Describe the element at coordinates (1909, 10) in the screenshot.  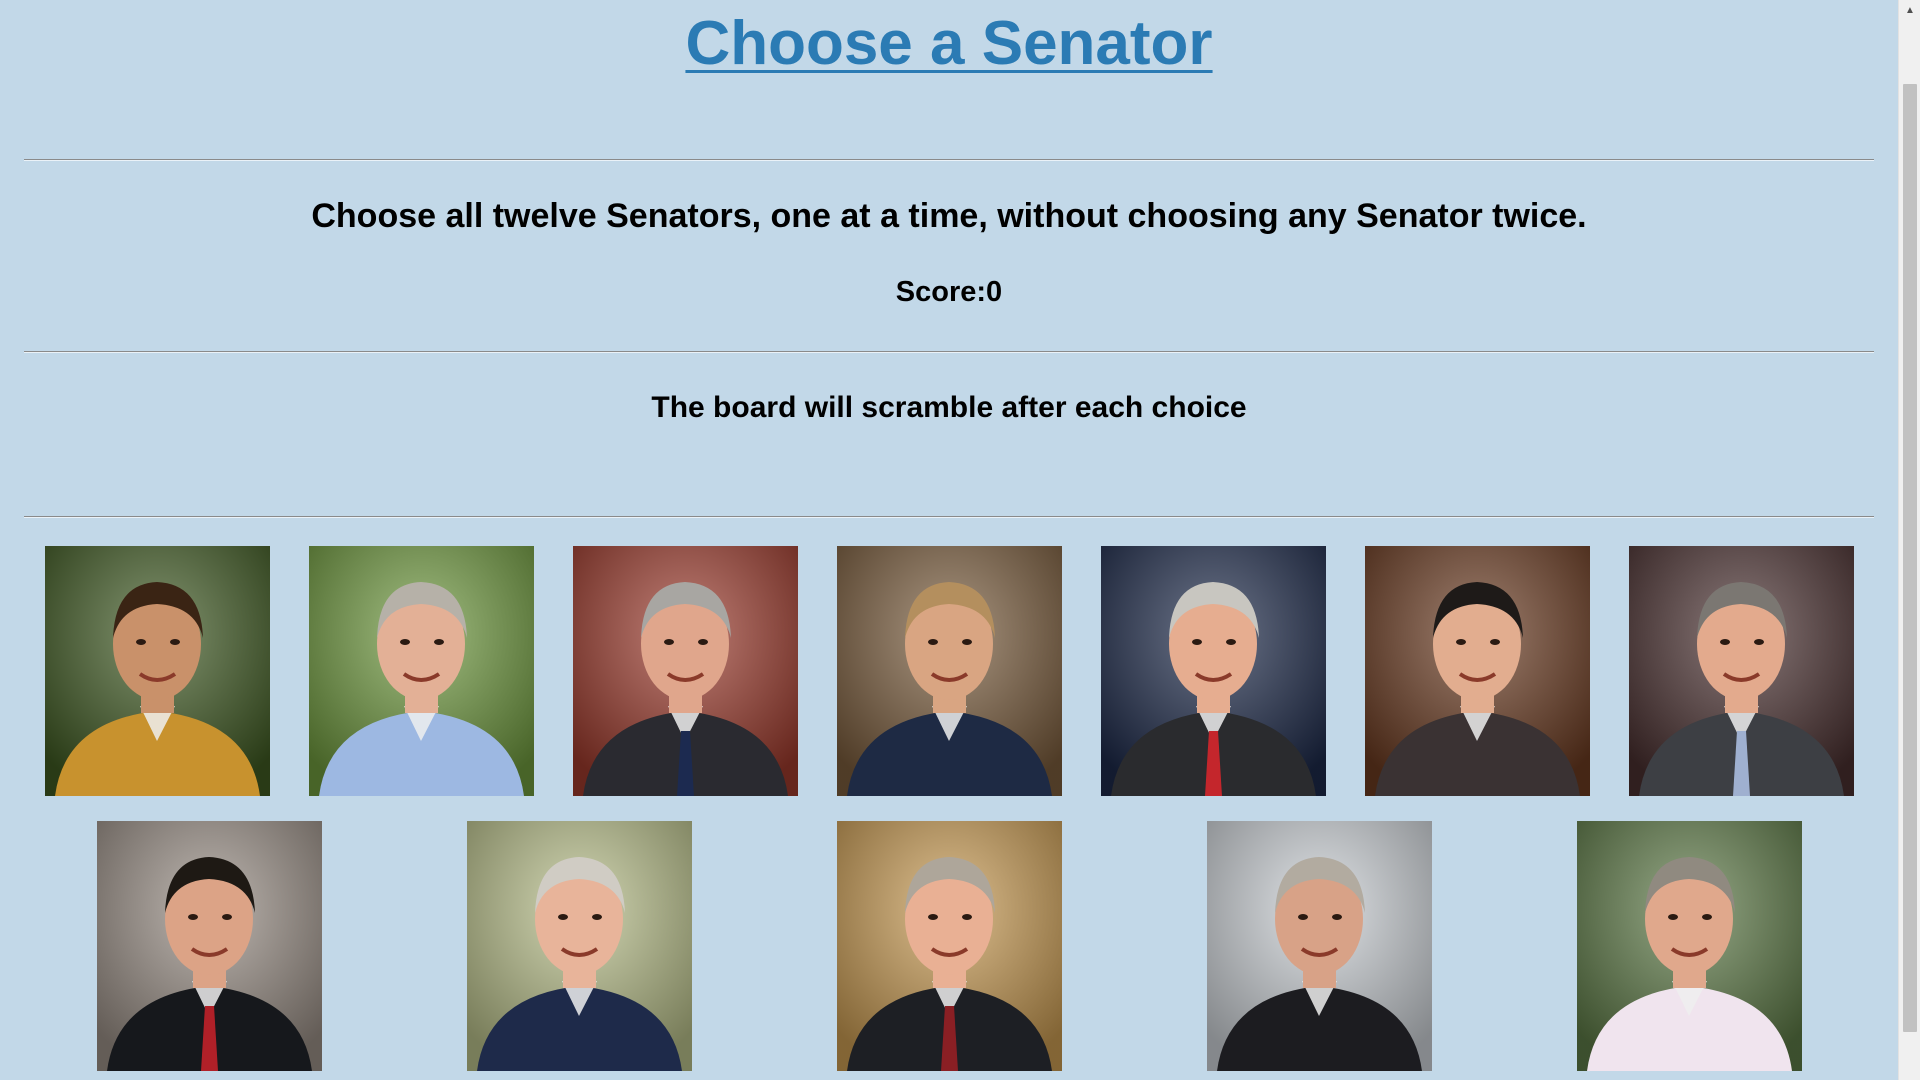
I see `scroll-up-arrow-icon: ▲` at that location.